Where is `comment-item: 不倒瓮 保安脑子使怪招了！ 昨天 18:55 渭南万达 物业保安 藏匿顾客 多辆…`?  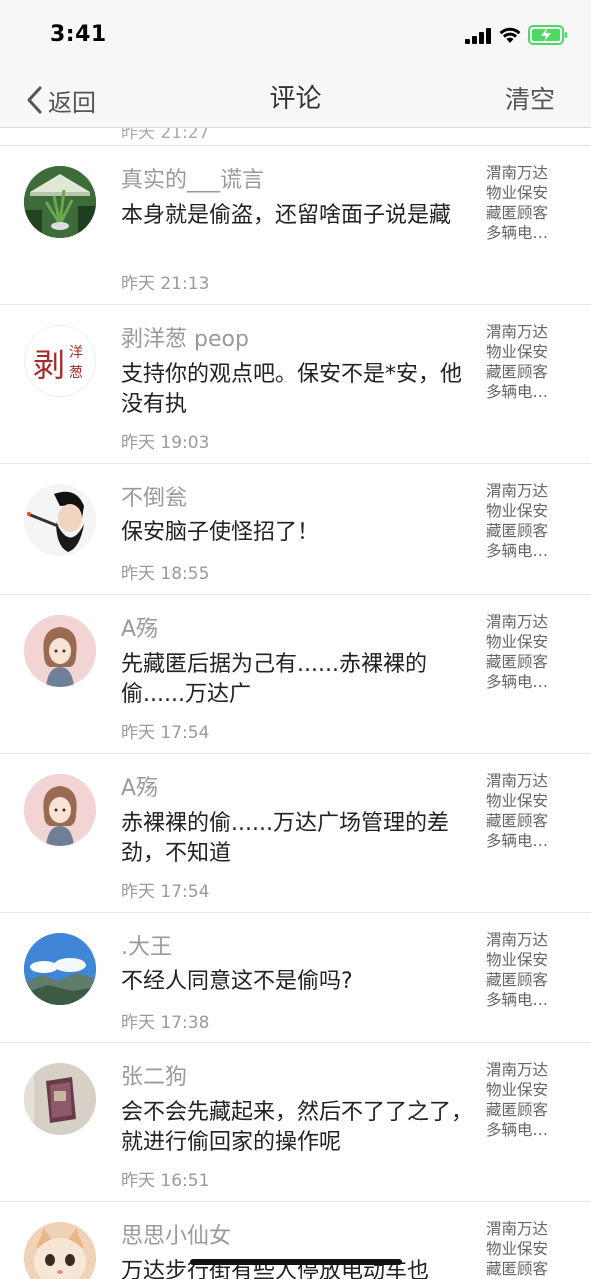
comment-item: 不倒瓮 保安脑子使怪招了！ 昨天 18:55 渭南万达 物业保安 藏匿顾客 多辆… is located at coordinates (295, 529).